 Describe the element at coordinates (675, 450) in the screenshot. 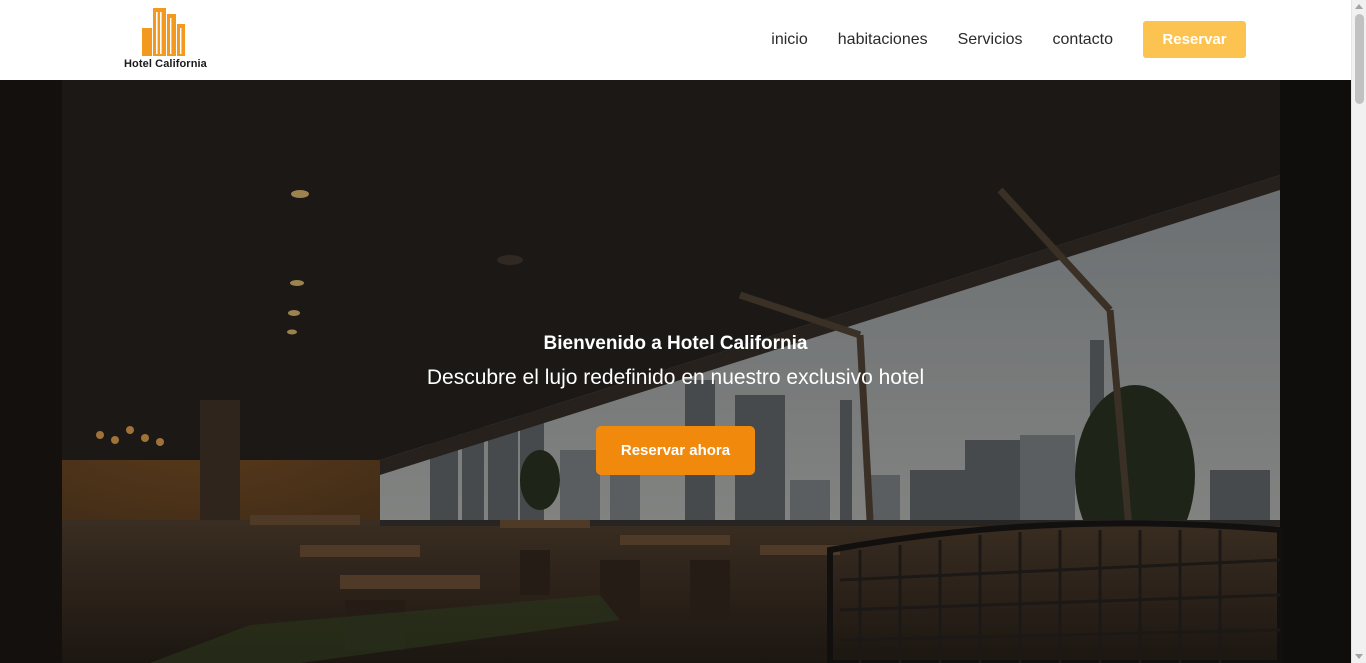

I see `reserve-now-button: Reservar ahora` at that location.